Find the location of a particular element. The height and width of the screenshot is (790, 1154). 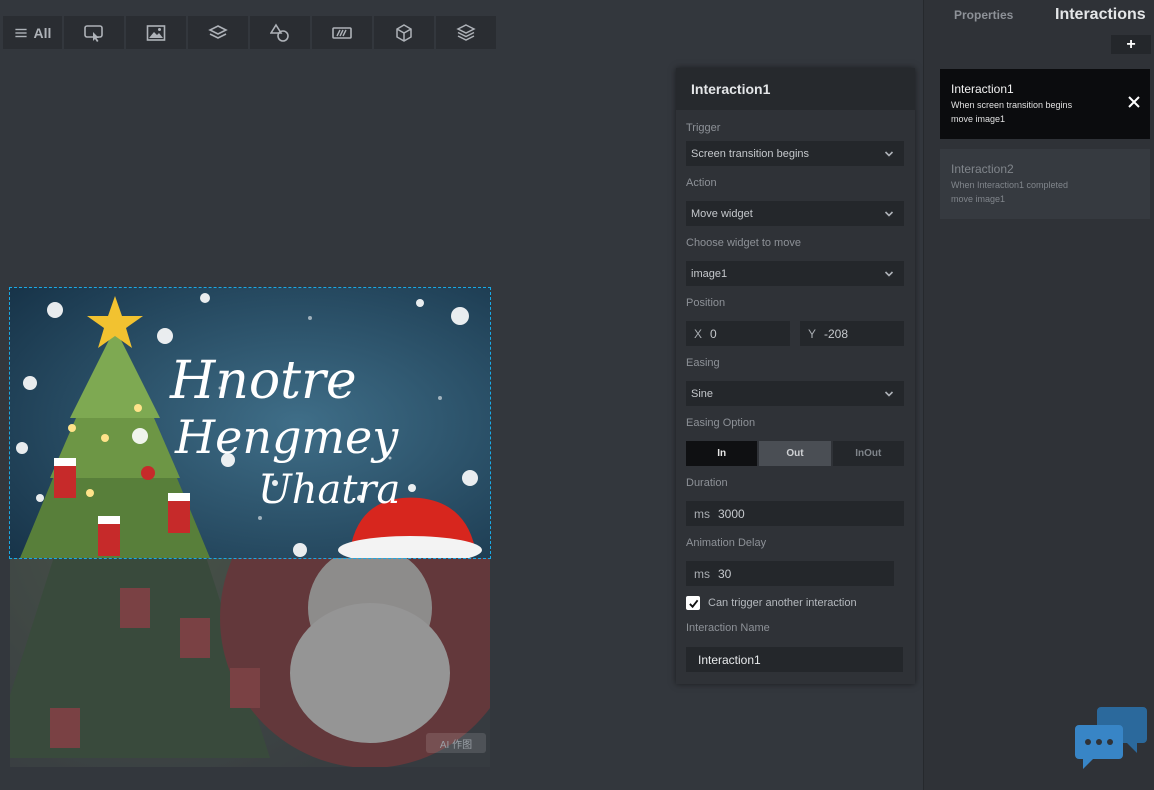

interaction-widget-button is located at coordinates (94, 32).